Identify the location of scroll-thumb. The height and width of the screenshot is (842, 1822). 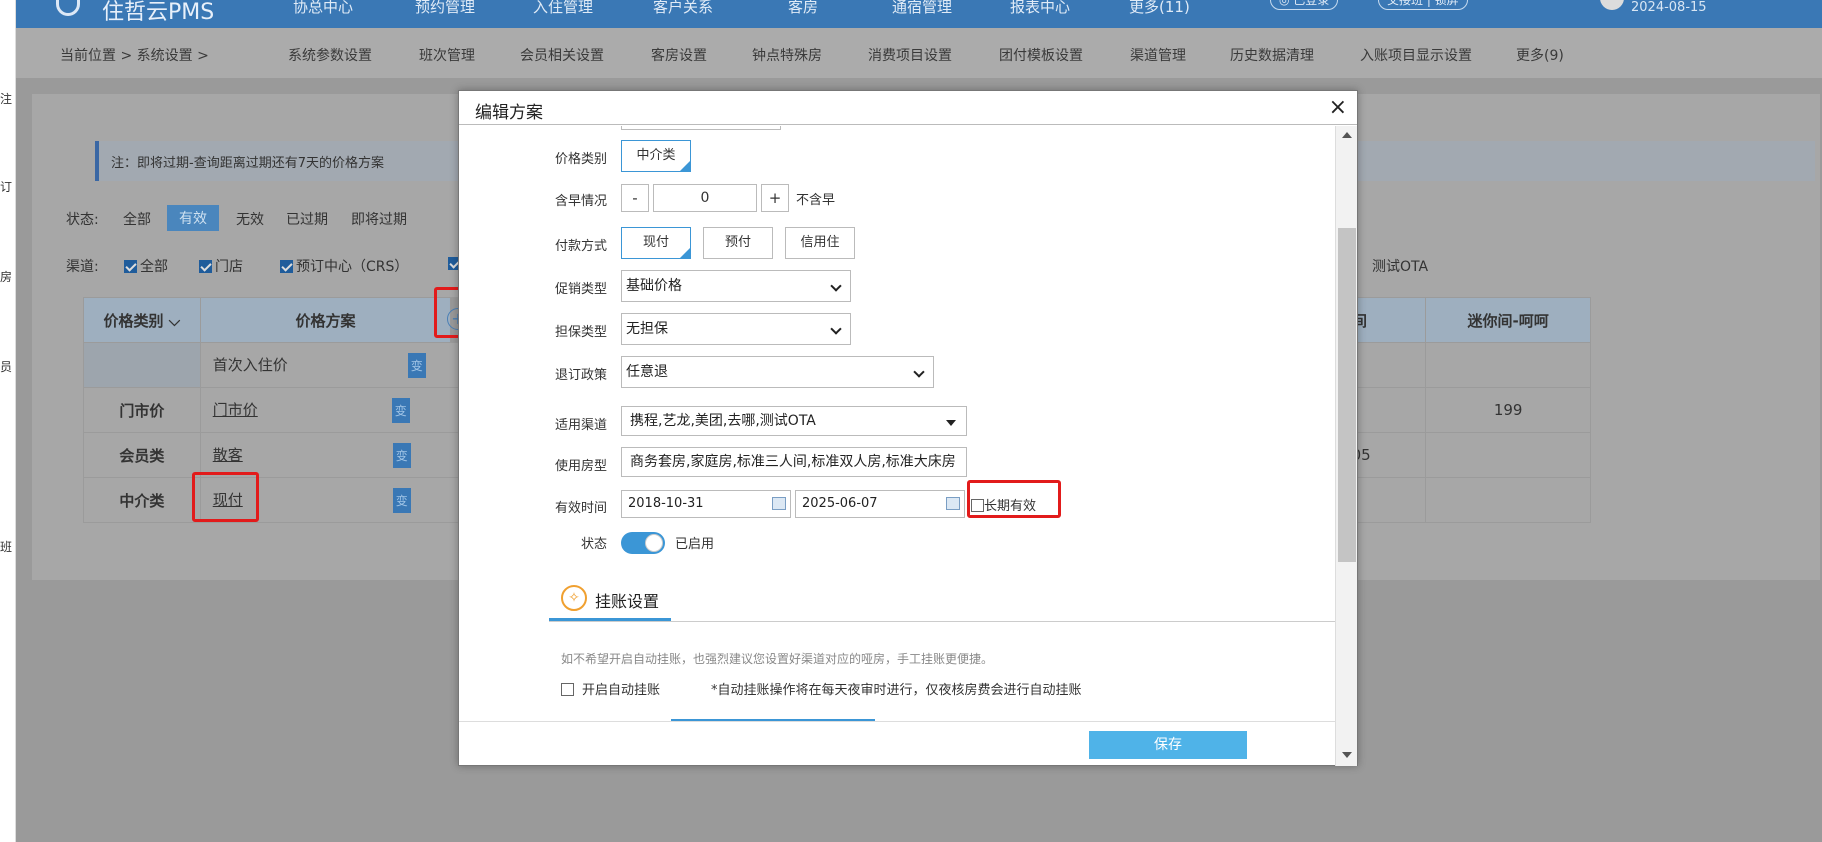
(1347, 395).